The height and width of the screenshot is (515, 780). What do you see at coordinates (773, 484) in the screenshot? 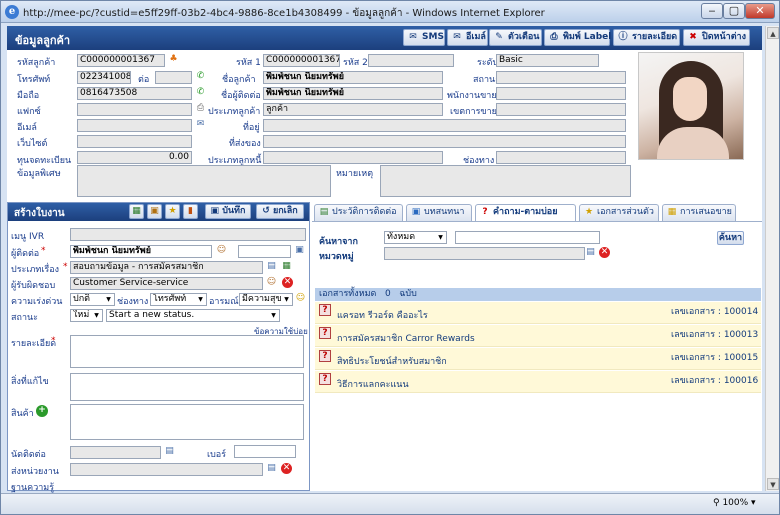
I see `scroll-down-icon: ▼` at bounding box center [773, 484].